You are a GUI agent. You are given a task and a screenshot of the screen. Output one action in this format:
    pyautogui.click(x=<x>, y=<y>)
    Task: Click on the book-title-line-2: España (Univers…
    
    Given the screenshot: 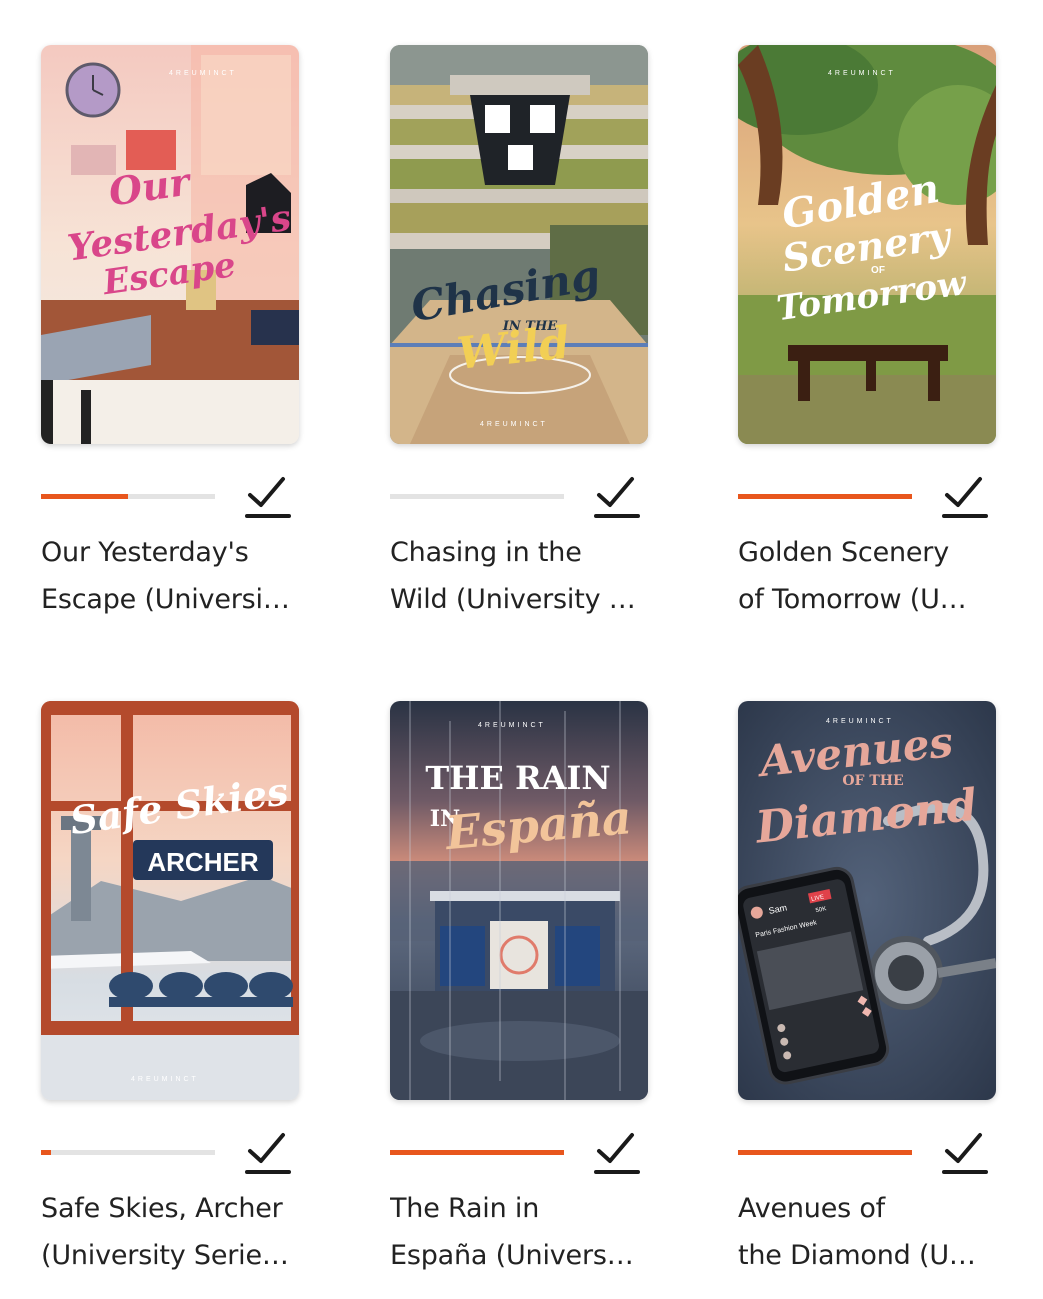 What is the action you would take?
    pyautogui.click(x=512, y=1255)
    